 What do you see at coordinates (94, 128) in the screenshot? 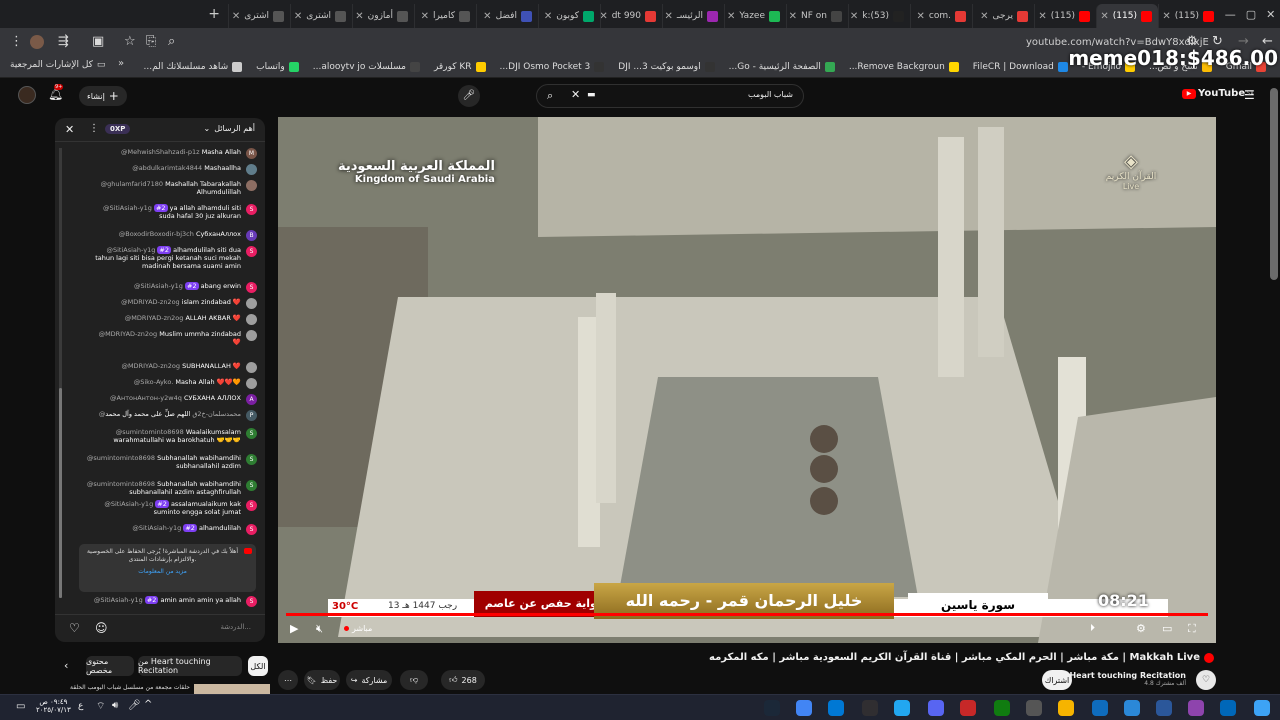
I see `chat-menu-icon: ⋮` at bounding box center [94, 128].